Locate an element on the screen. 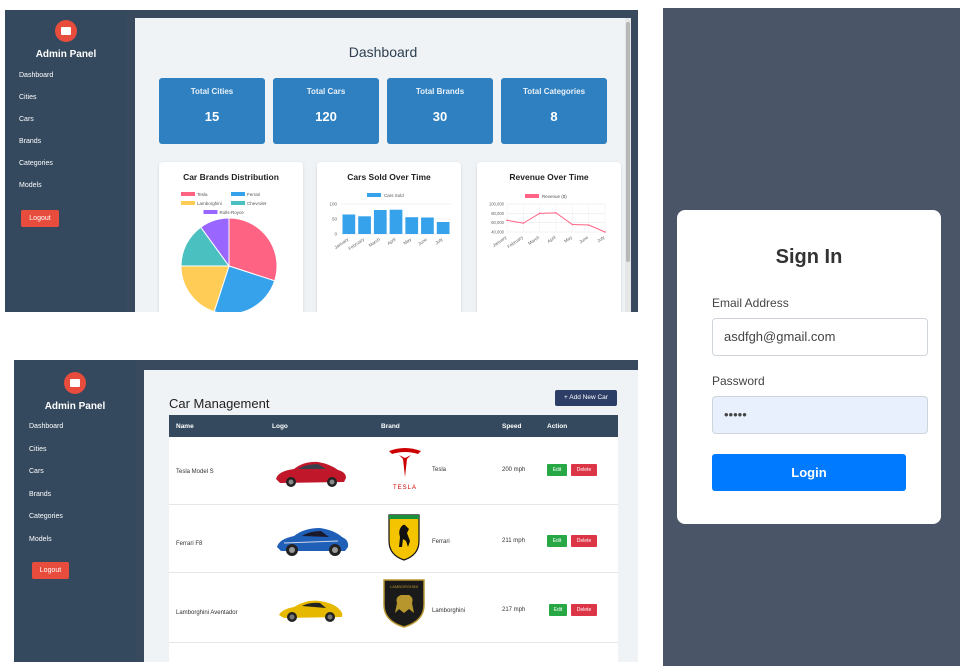 The height and width of the screenshot is (668, 962). stat-label: Total Brands is located at coordinates (440, 91).